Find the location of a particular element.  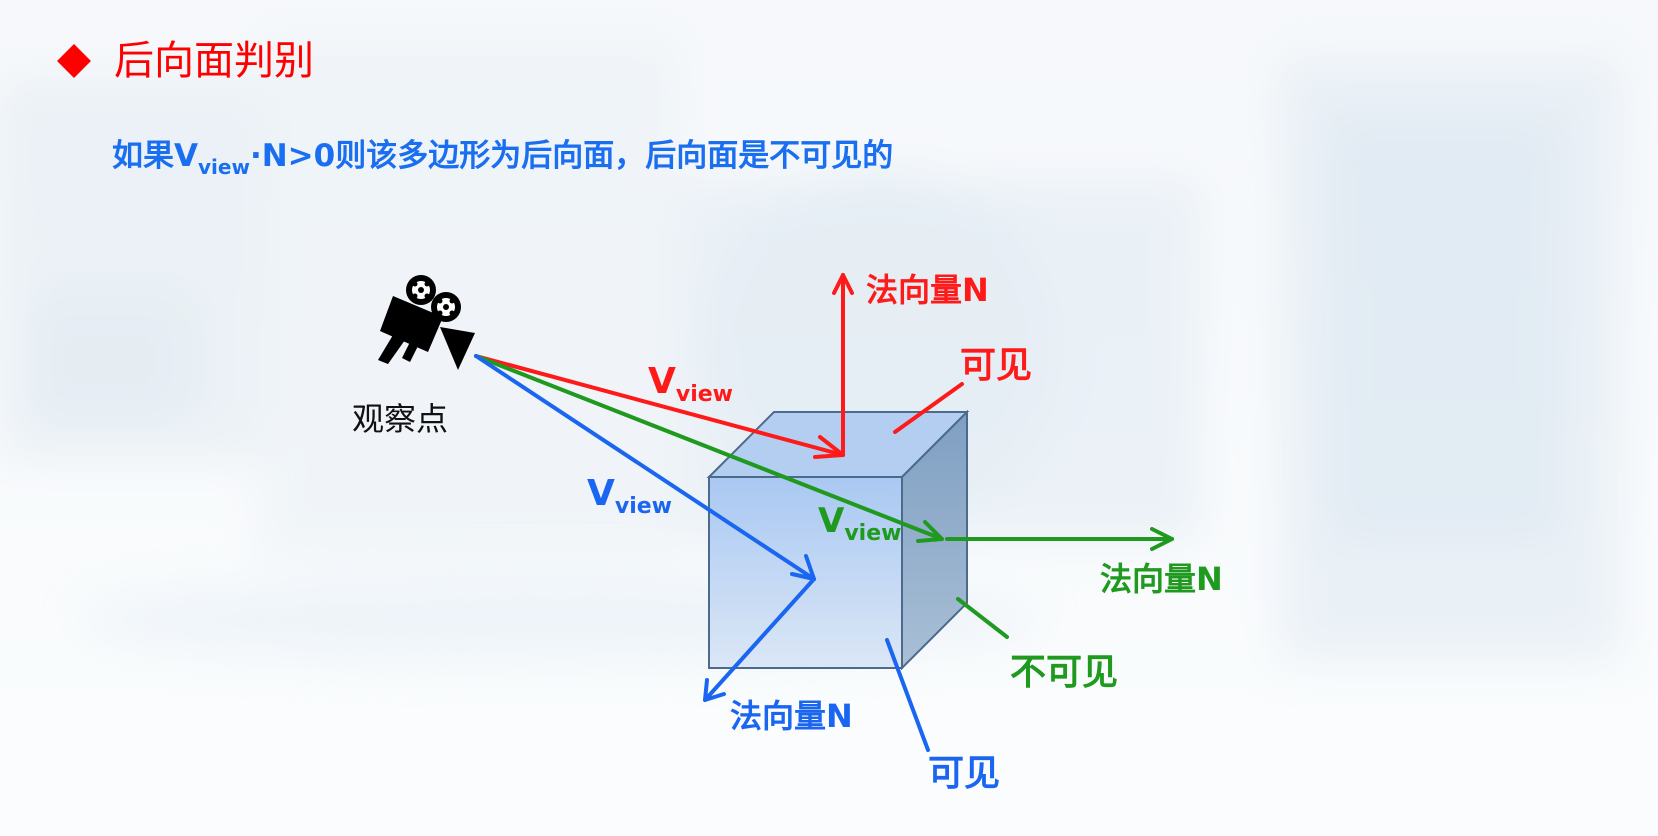

subtitle: 如果Vview·N>0则该多边形为后向面，后向面是不可见的 is located at coordinates (502, 156).